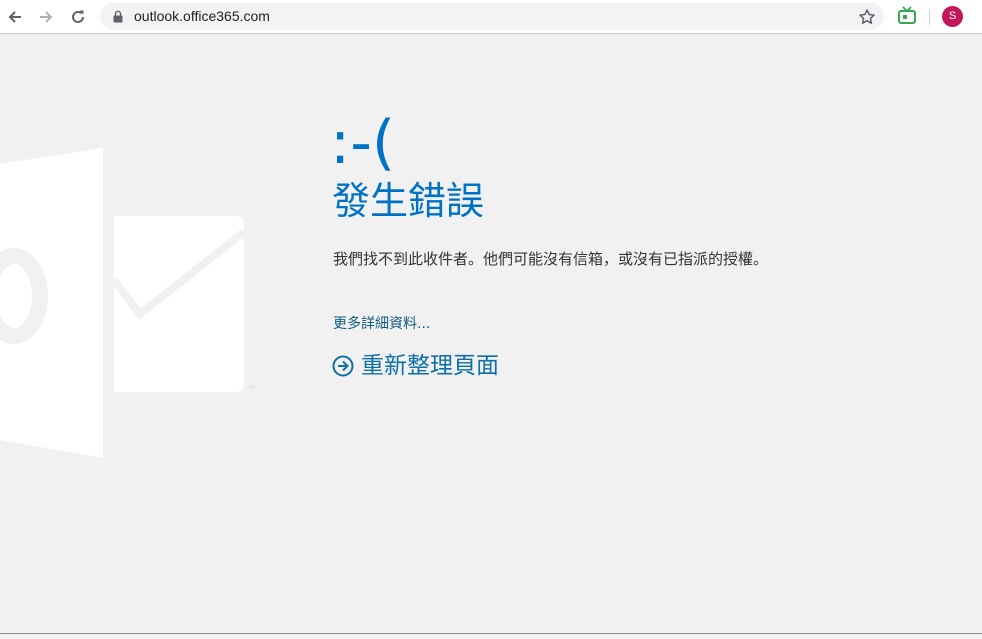  What do you see at coordinates (251, 388) in the screenshot?
I see `trademark-mark: ™` at bounding box center [251, 388].